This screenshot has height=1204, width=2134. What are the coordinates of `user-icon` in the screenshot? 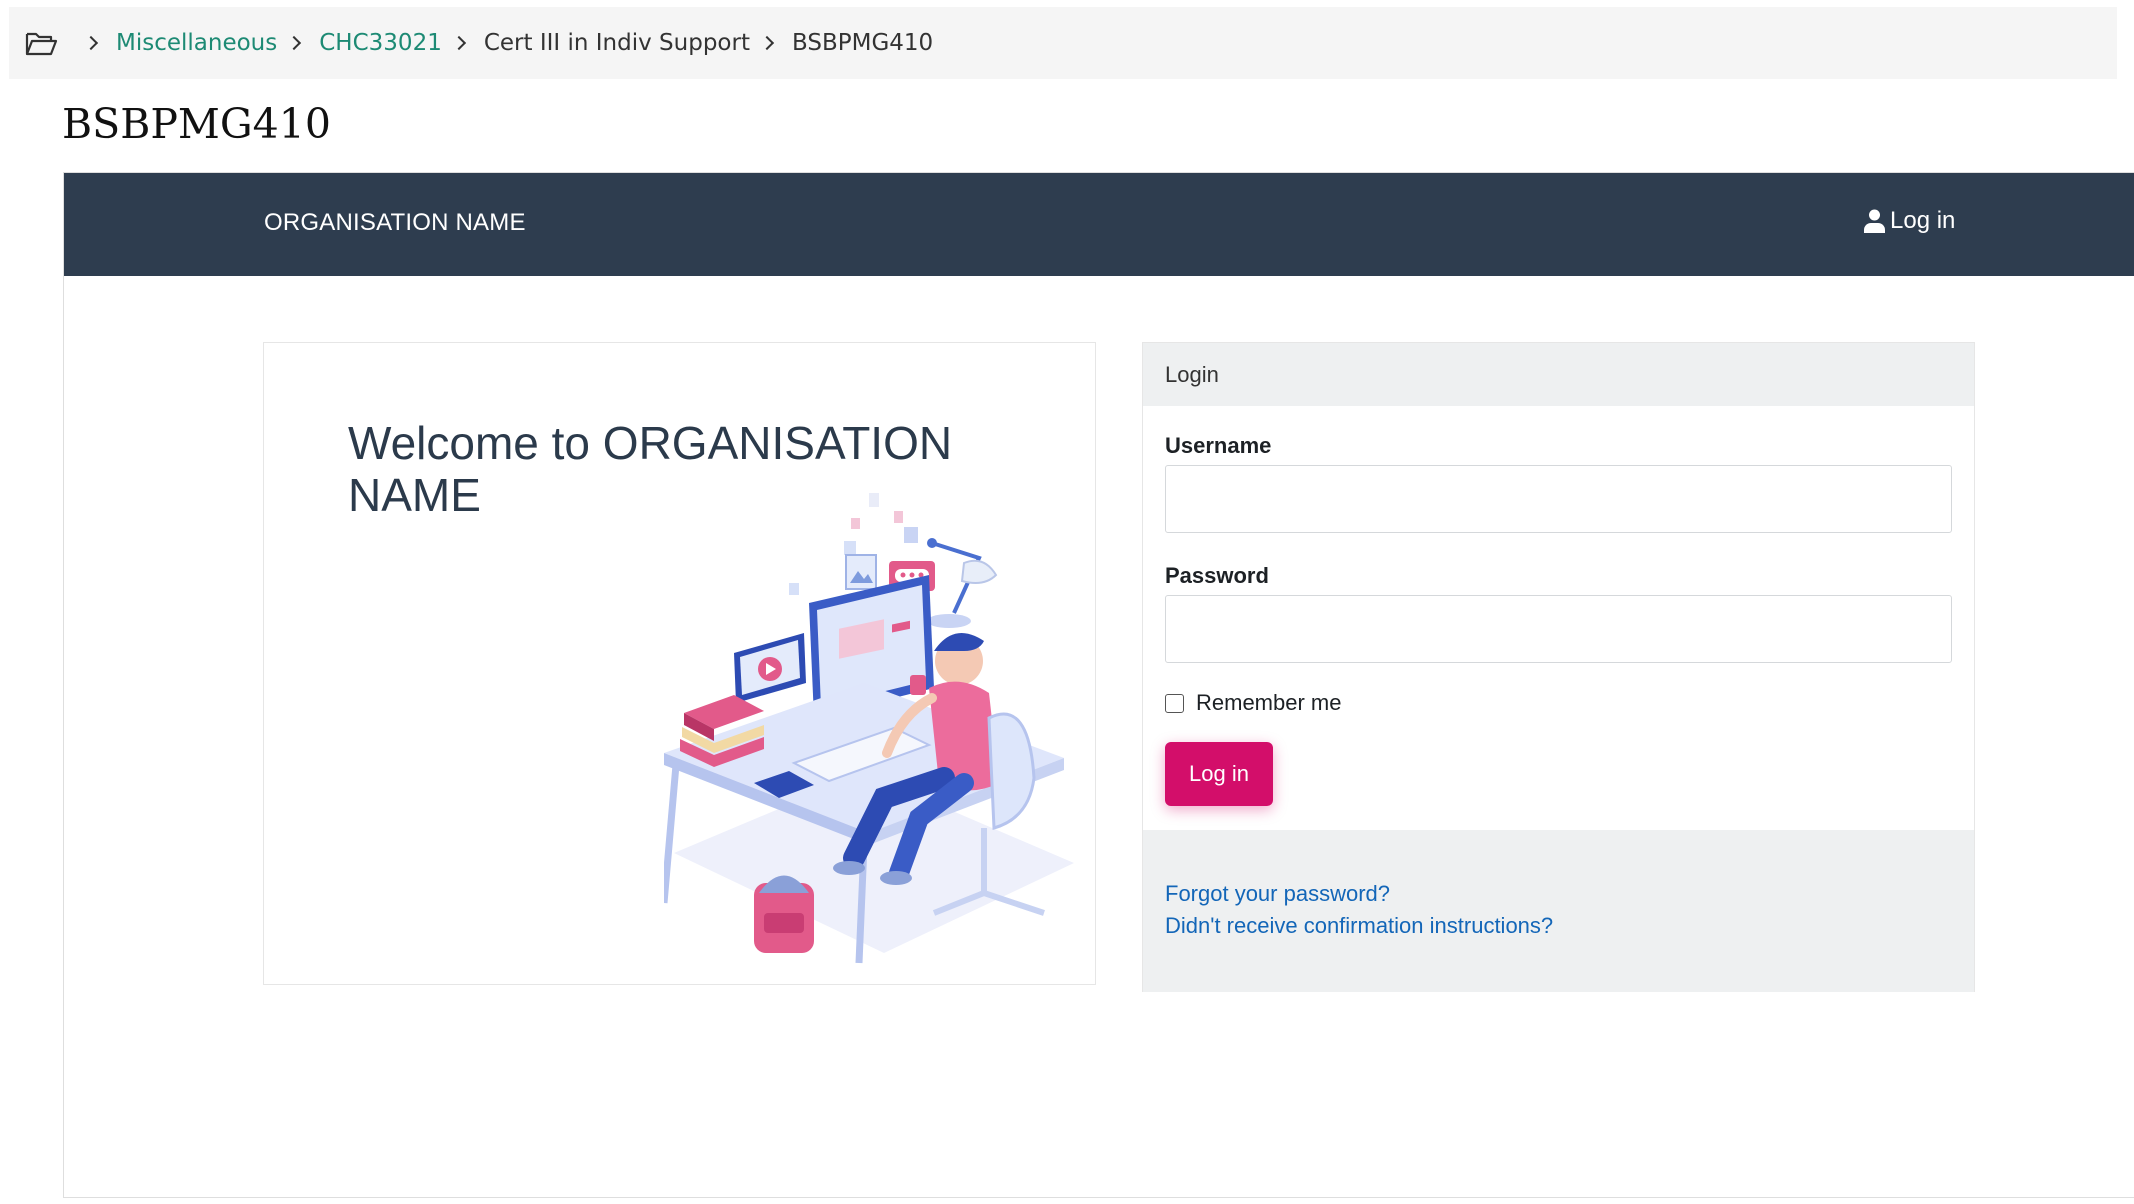 It's located at (1874, 221).